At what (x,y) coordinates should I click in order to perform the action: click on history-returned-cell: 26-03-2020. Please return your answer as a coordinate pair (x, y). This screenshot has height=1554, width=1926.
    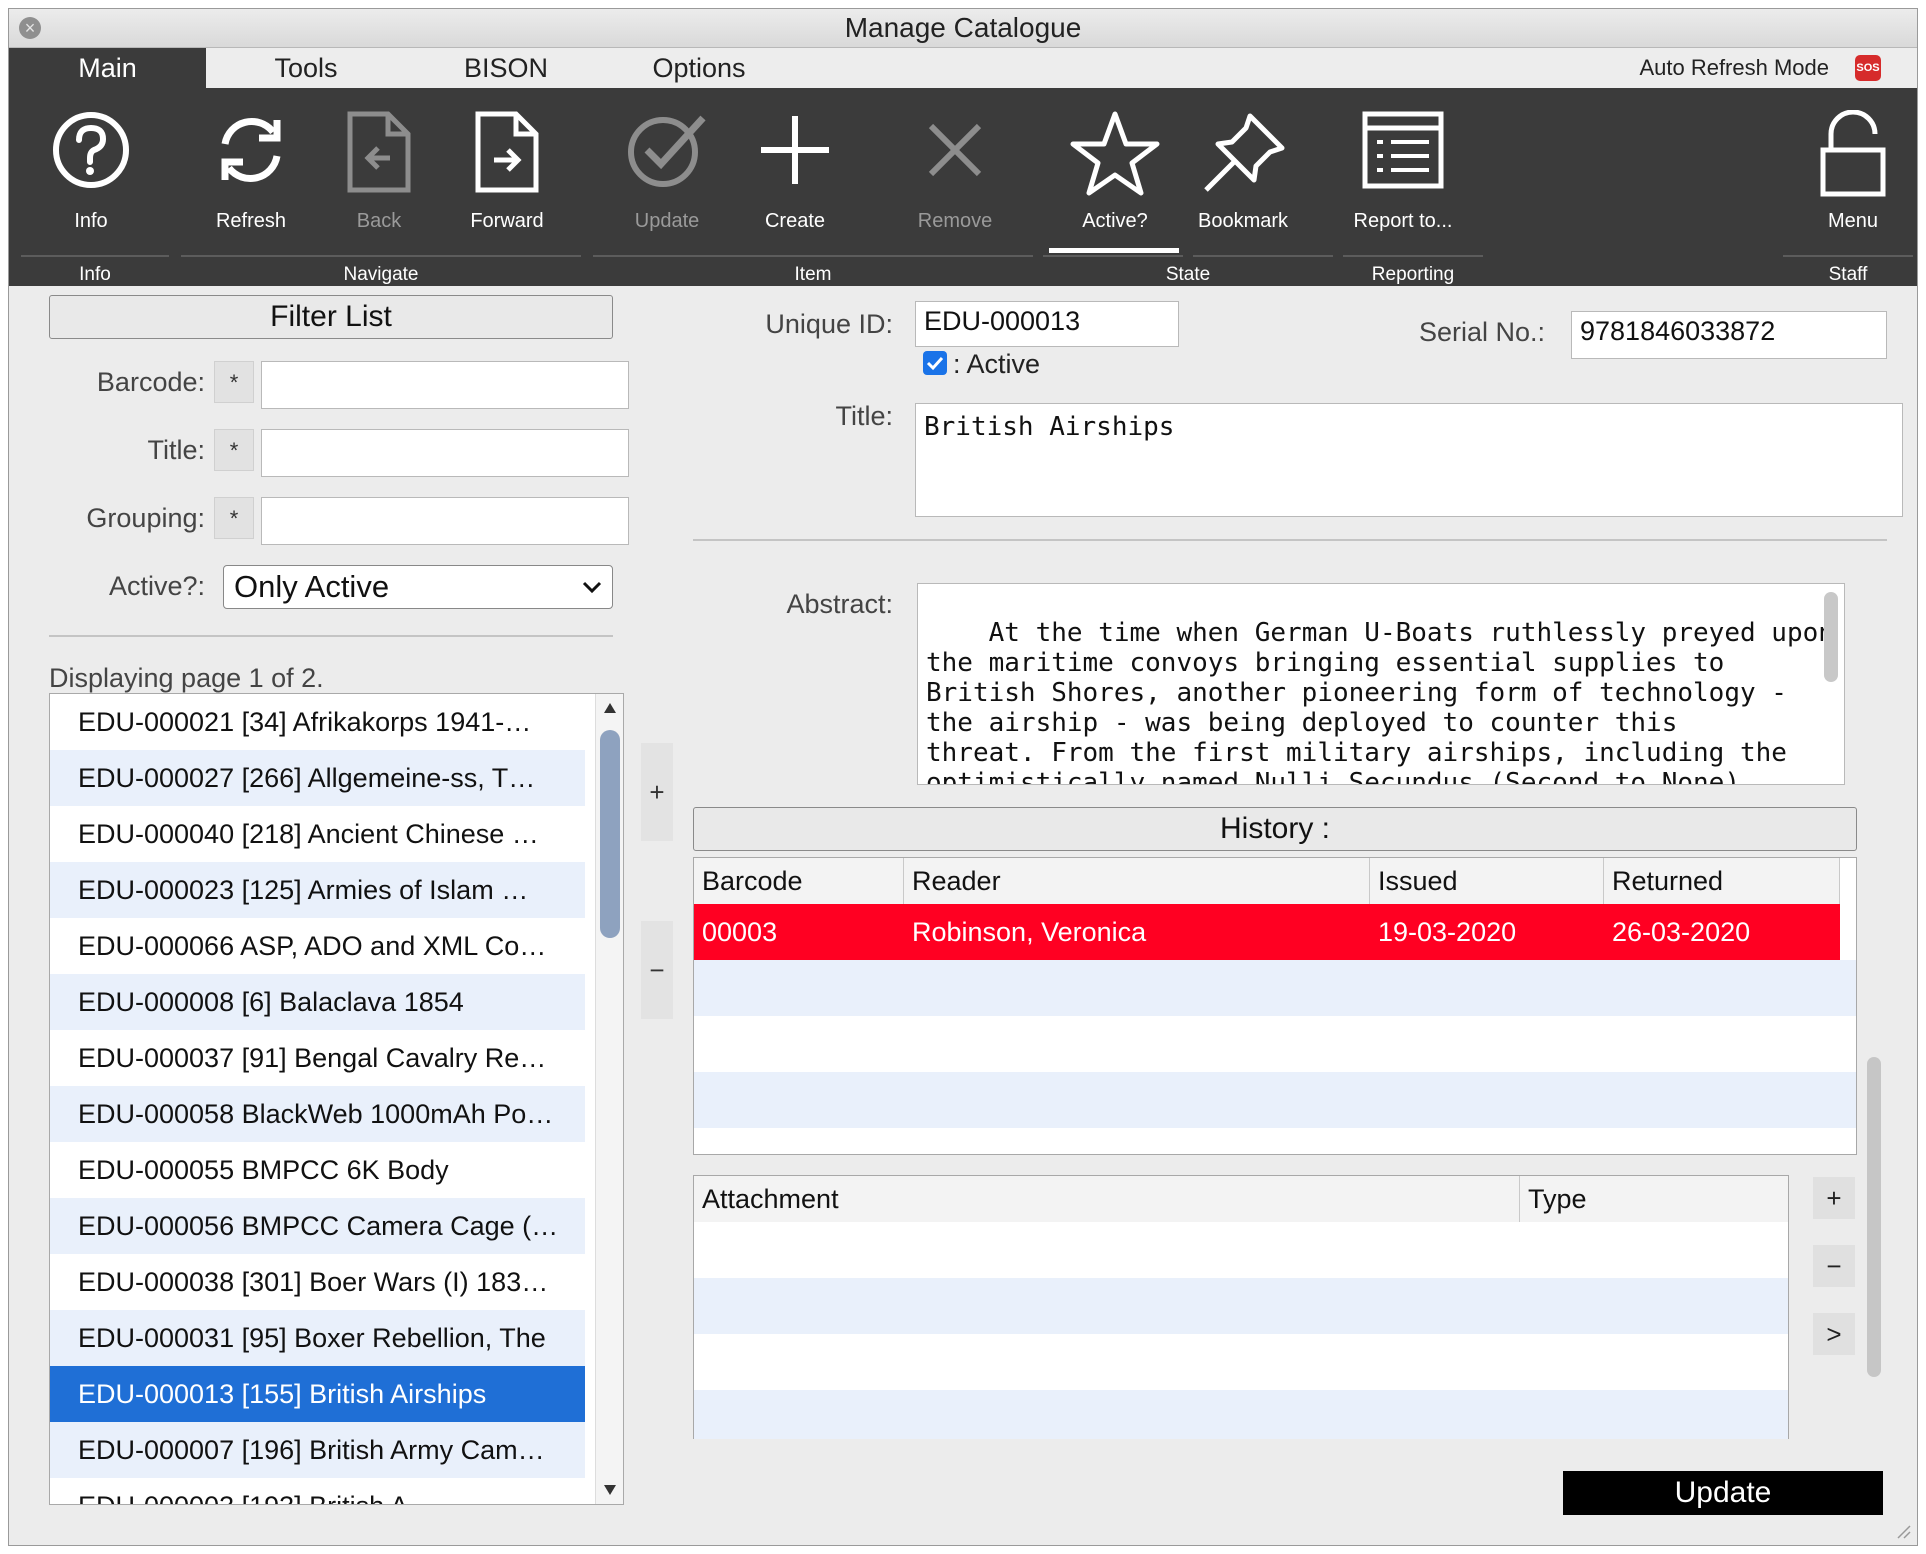
    Looking at the image, I should click on (1681, 932).